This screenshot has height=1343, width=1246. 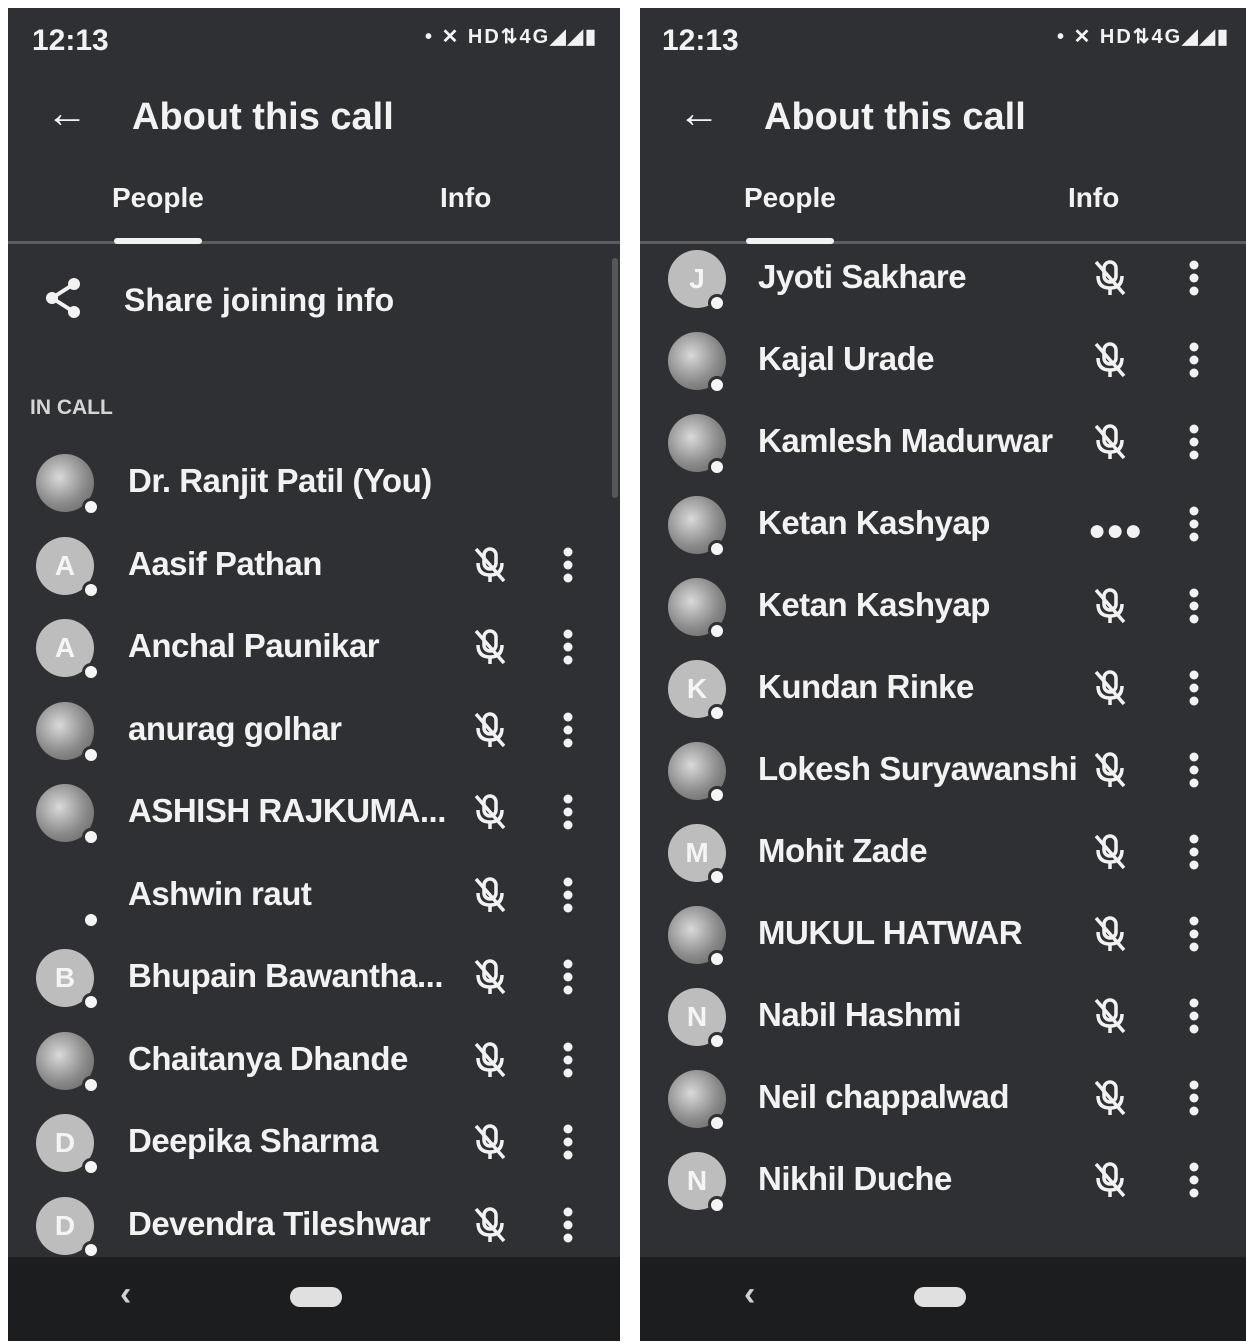 I want to click on participant-name: Aasif Pathan, so click(x=225, y=563).